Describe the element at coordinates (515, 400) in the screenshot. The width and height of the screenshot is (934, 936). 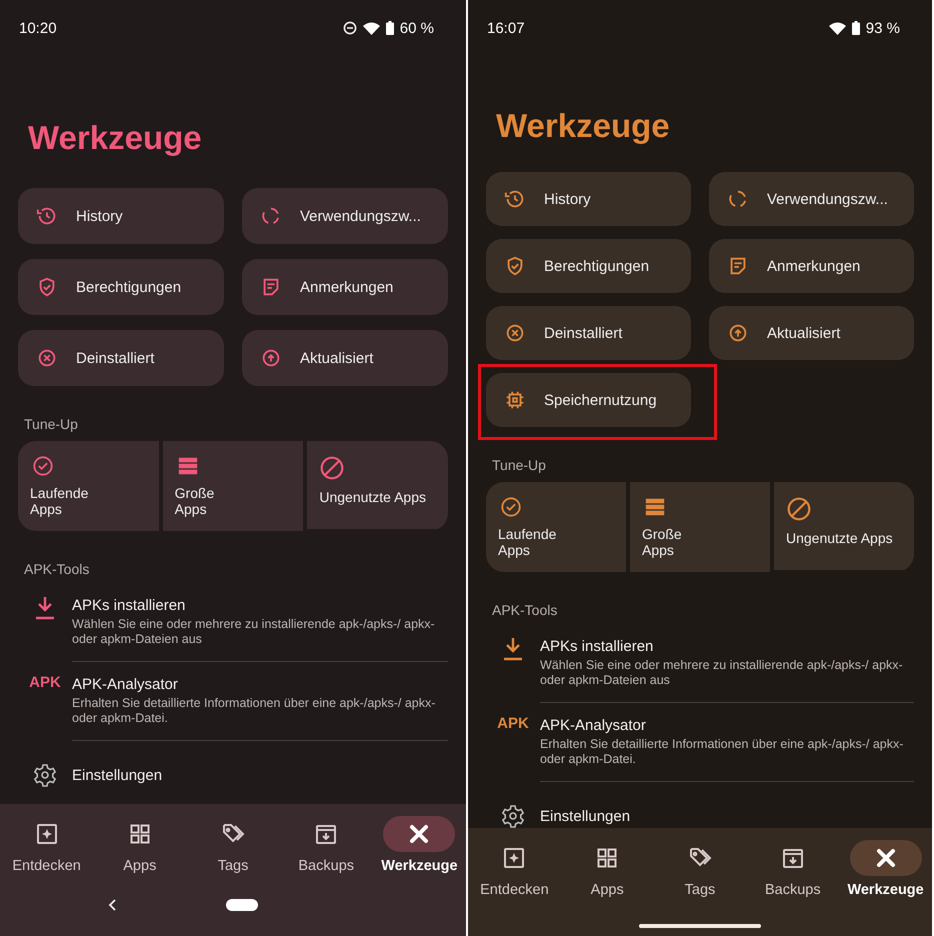
I see `chip-icon` at that location.